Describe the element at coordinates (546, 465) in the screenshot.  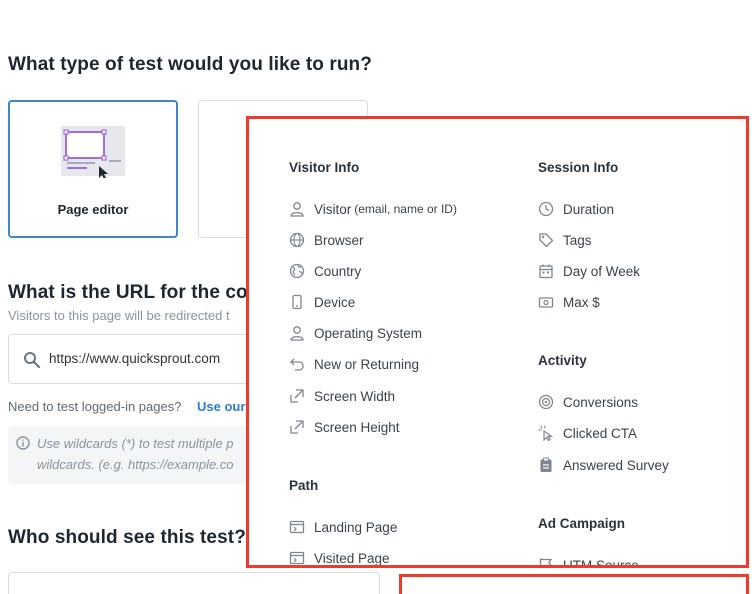
I see `clipboard-icon` at that location.